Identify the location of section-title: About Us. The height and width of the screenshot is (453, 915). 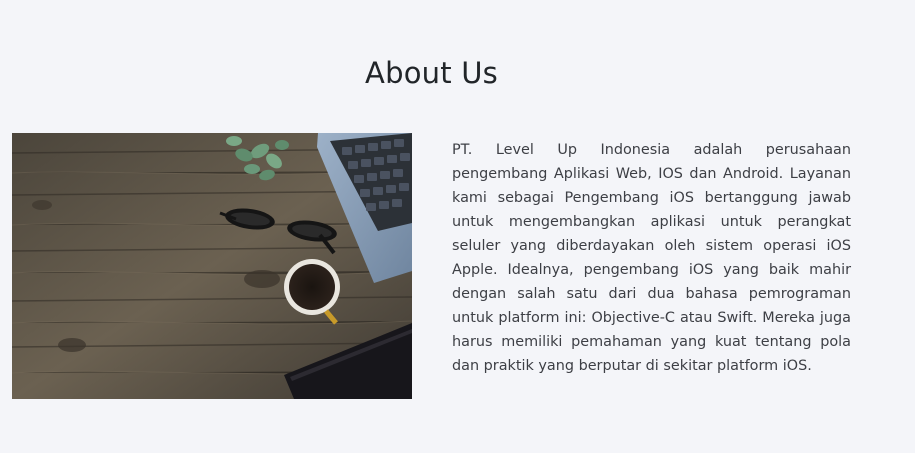
(431, 73).